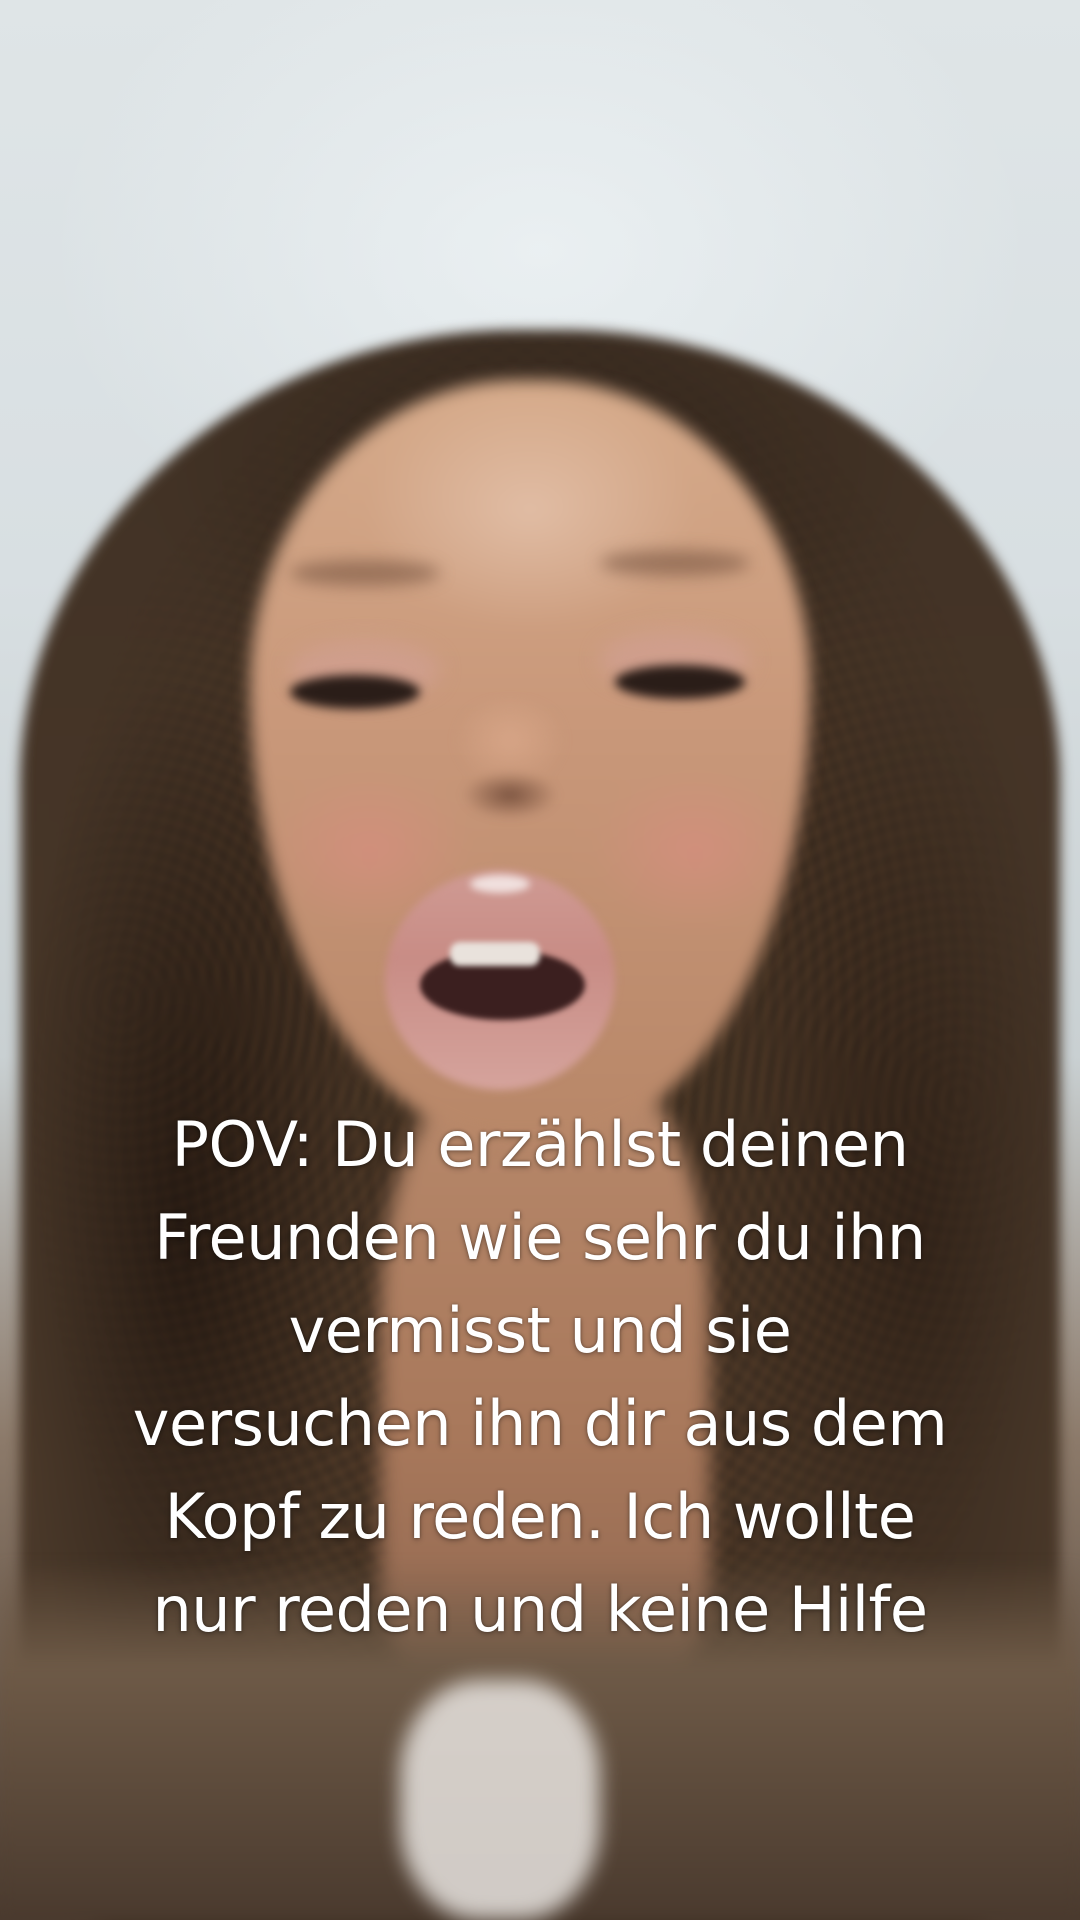 The height and width of the screenshot is (1920, 1080). Describe the element at coordinates (540, 1144) in the screenshot. I see `caption-line-1: POV: Du erzählst deinen` at that location.